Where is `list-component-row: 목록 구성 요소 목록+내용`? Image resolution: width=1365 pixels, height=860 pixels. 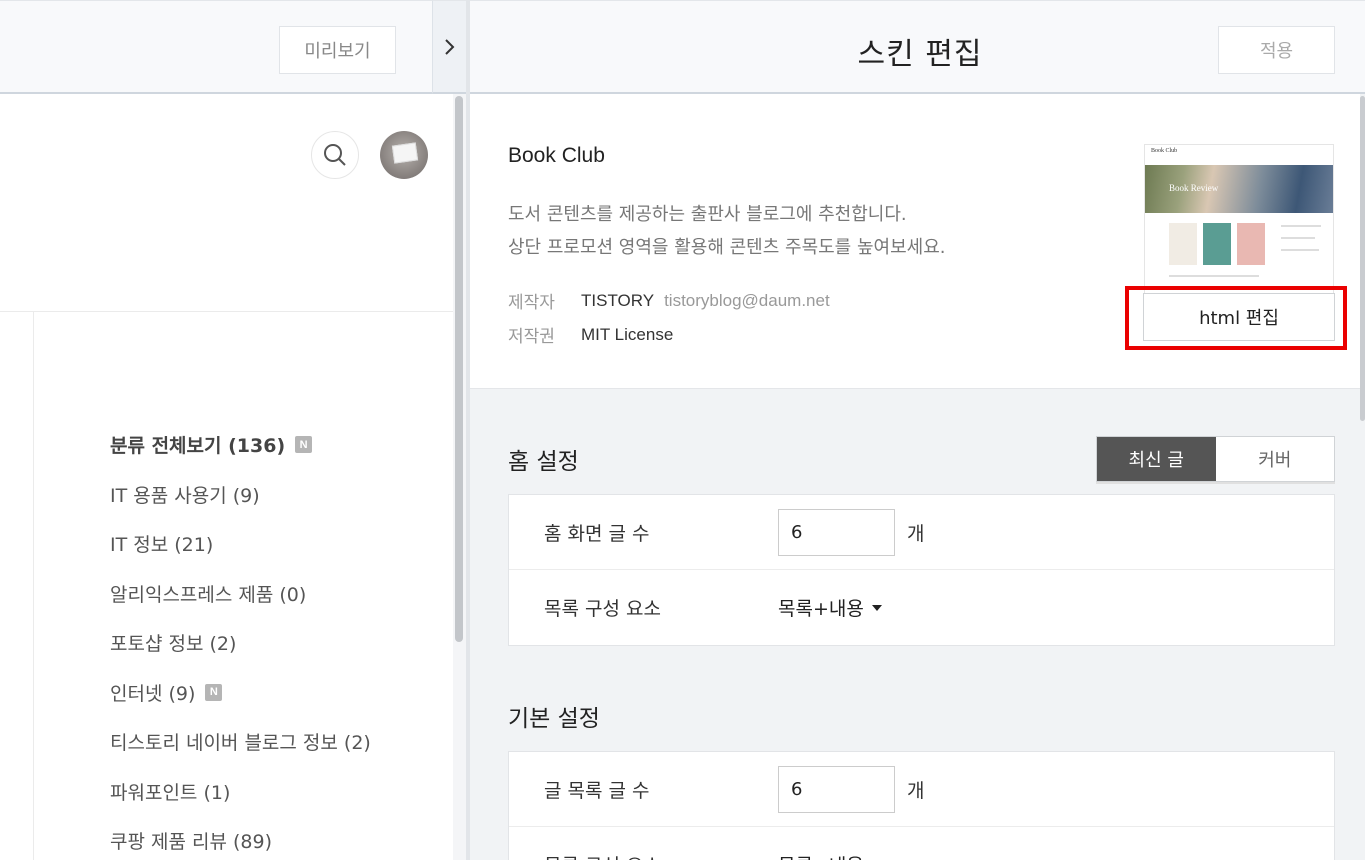 list-component-row: 목록 구성 요소 목록+내용 is located at coordinates (921, 843).